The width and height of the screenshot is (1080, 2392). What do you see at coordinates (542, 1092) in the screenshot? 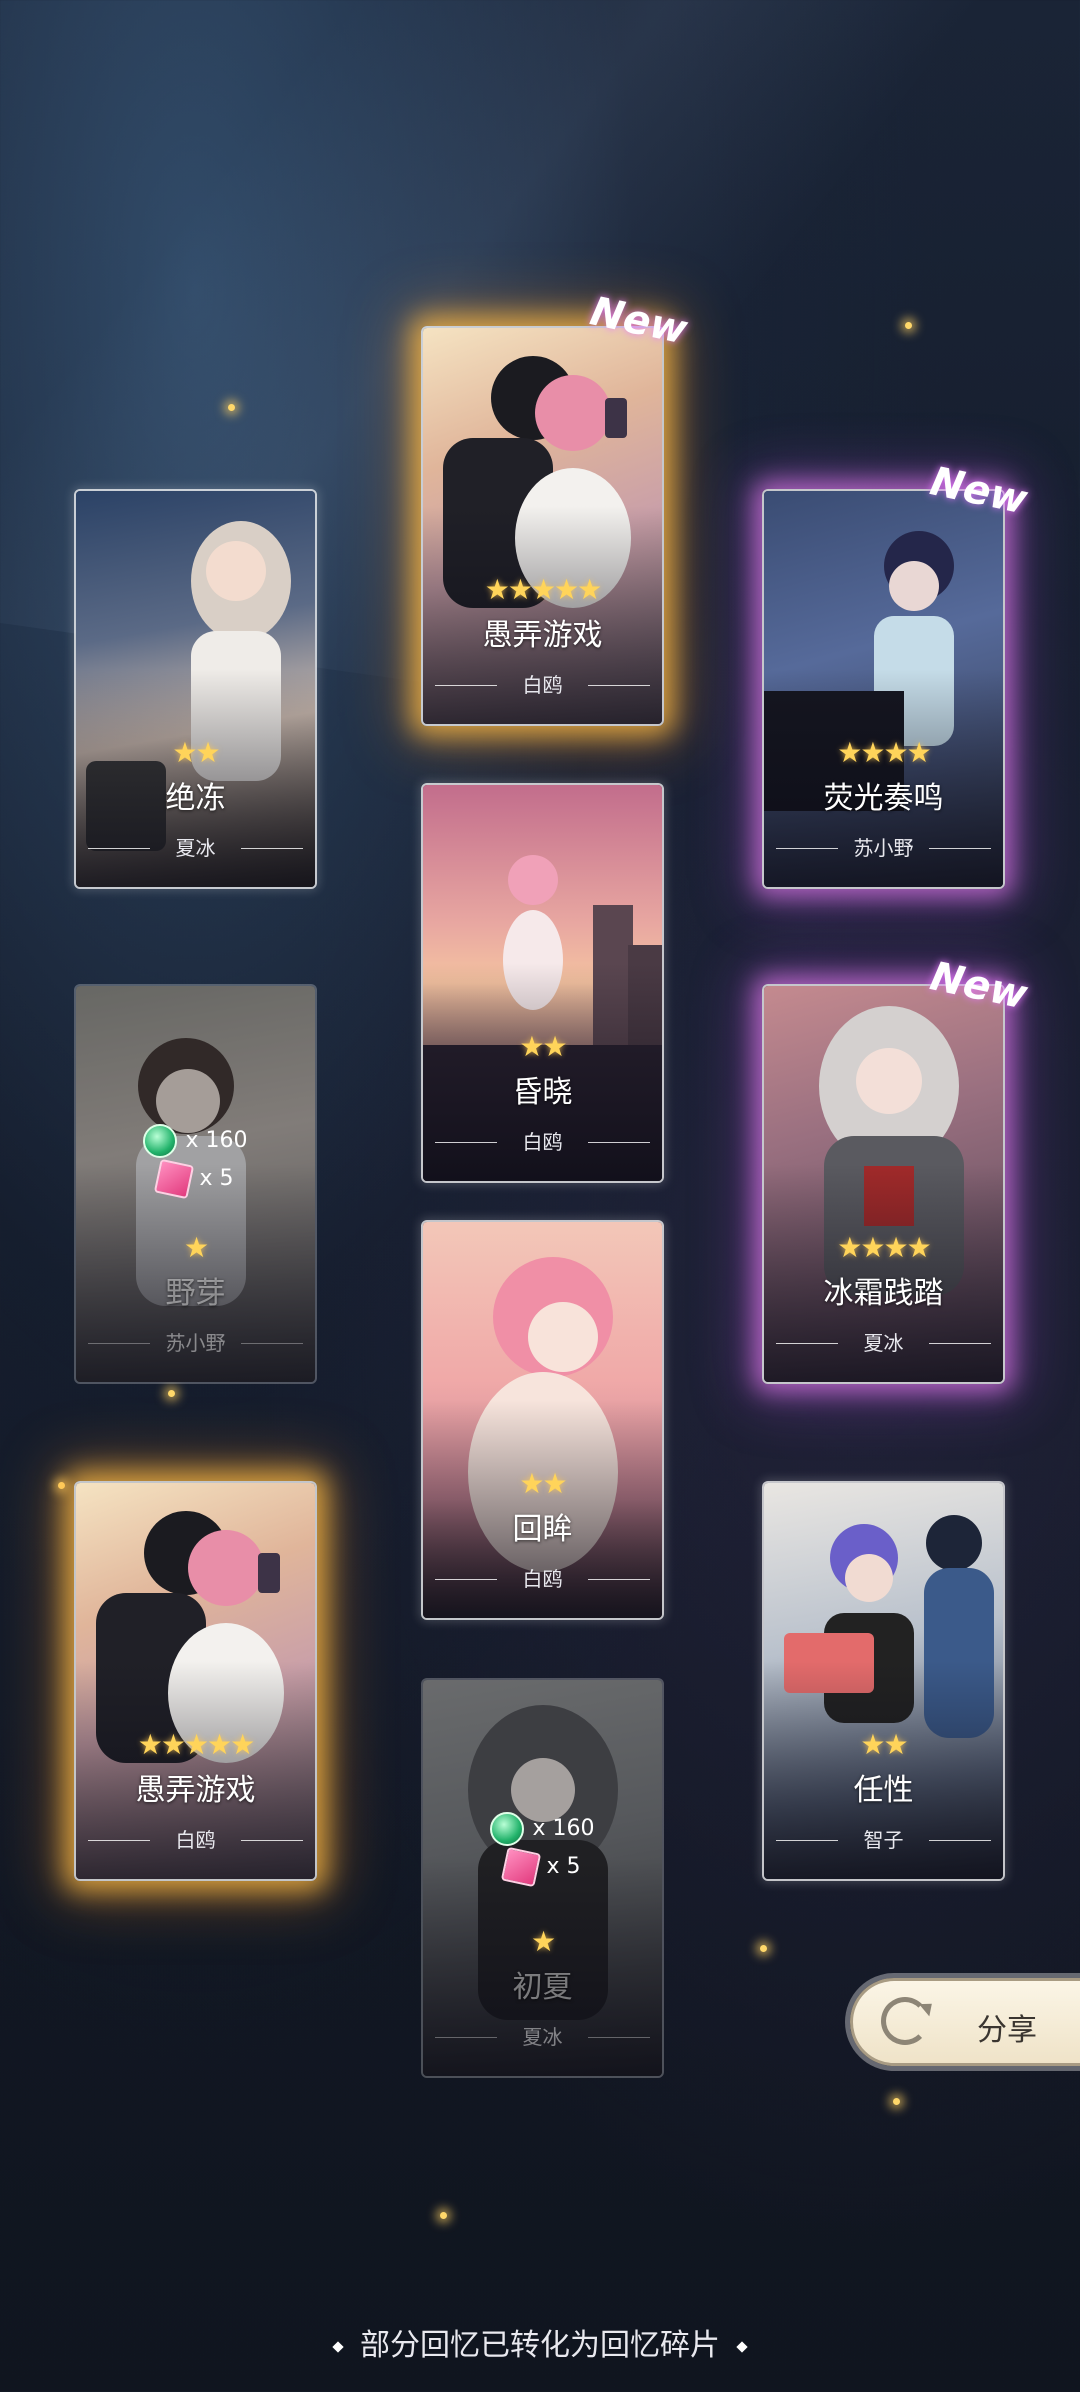
I see `card-title: 昏晓` at bounding box center [542, 1092].